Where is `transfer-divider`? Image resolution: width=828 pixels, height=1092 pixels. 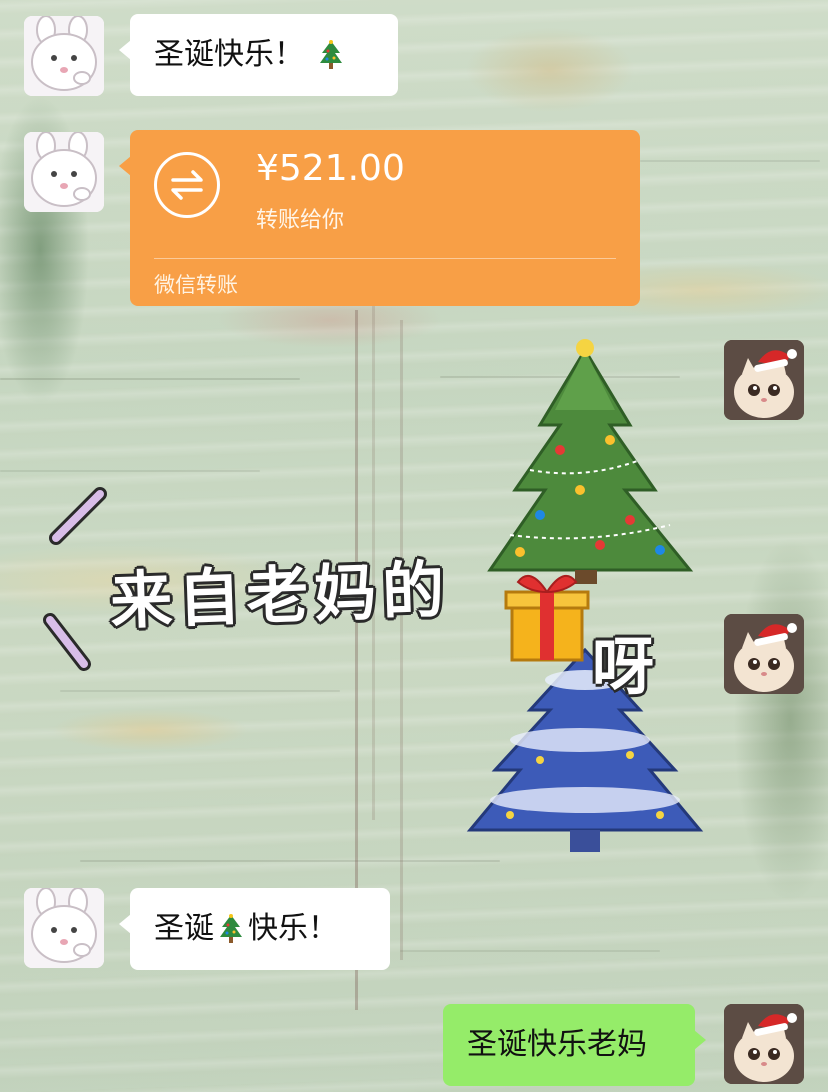
transfer-divider is located at coordinates (385, 258).